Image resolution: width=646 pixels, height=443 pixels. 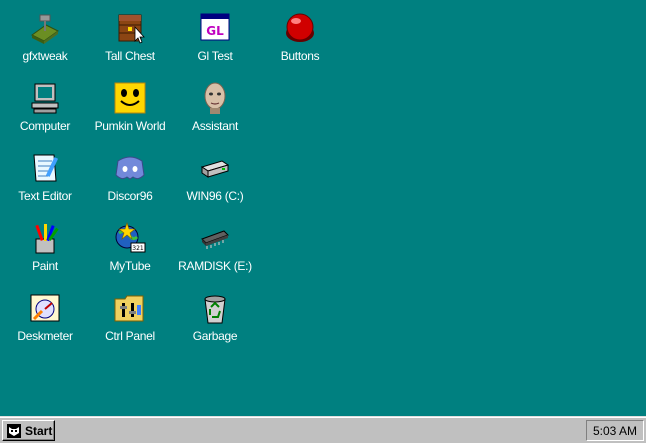 I want to click on gfxtweak-icon, so click(x=45, y=28).